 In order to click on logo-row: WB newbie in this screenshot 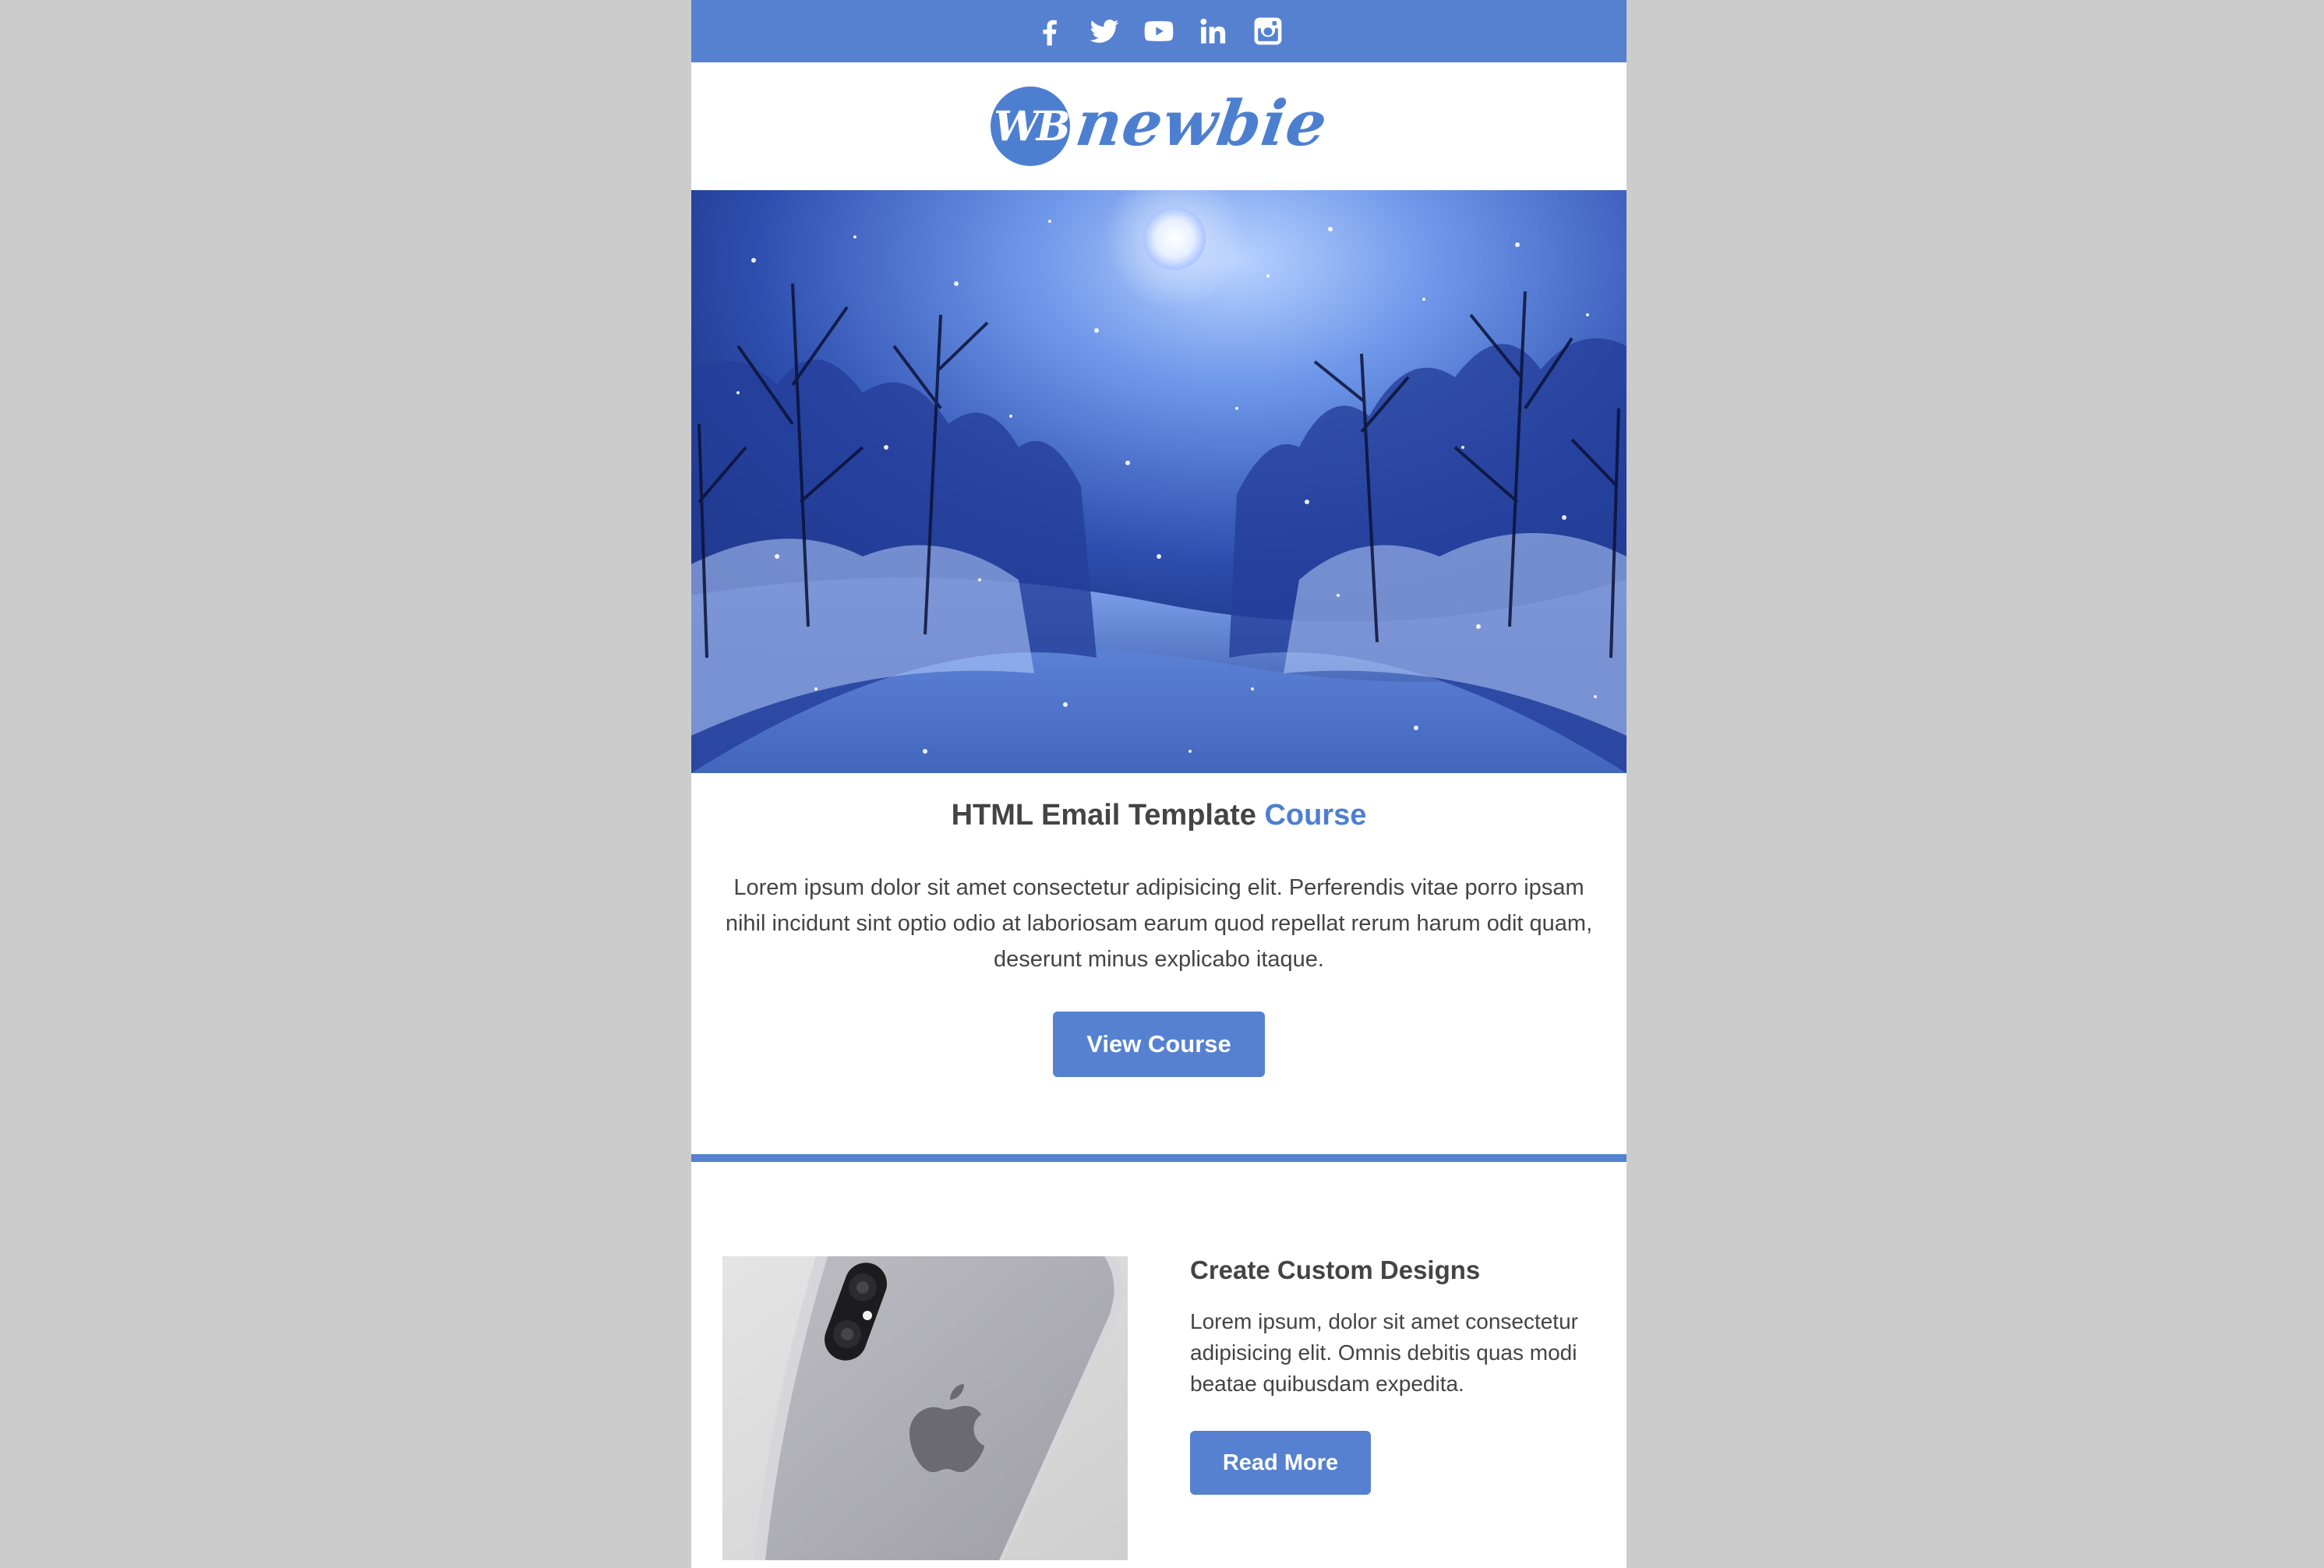, I will do `click(1158, 126)`.